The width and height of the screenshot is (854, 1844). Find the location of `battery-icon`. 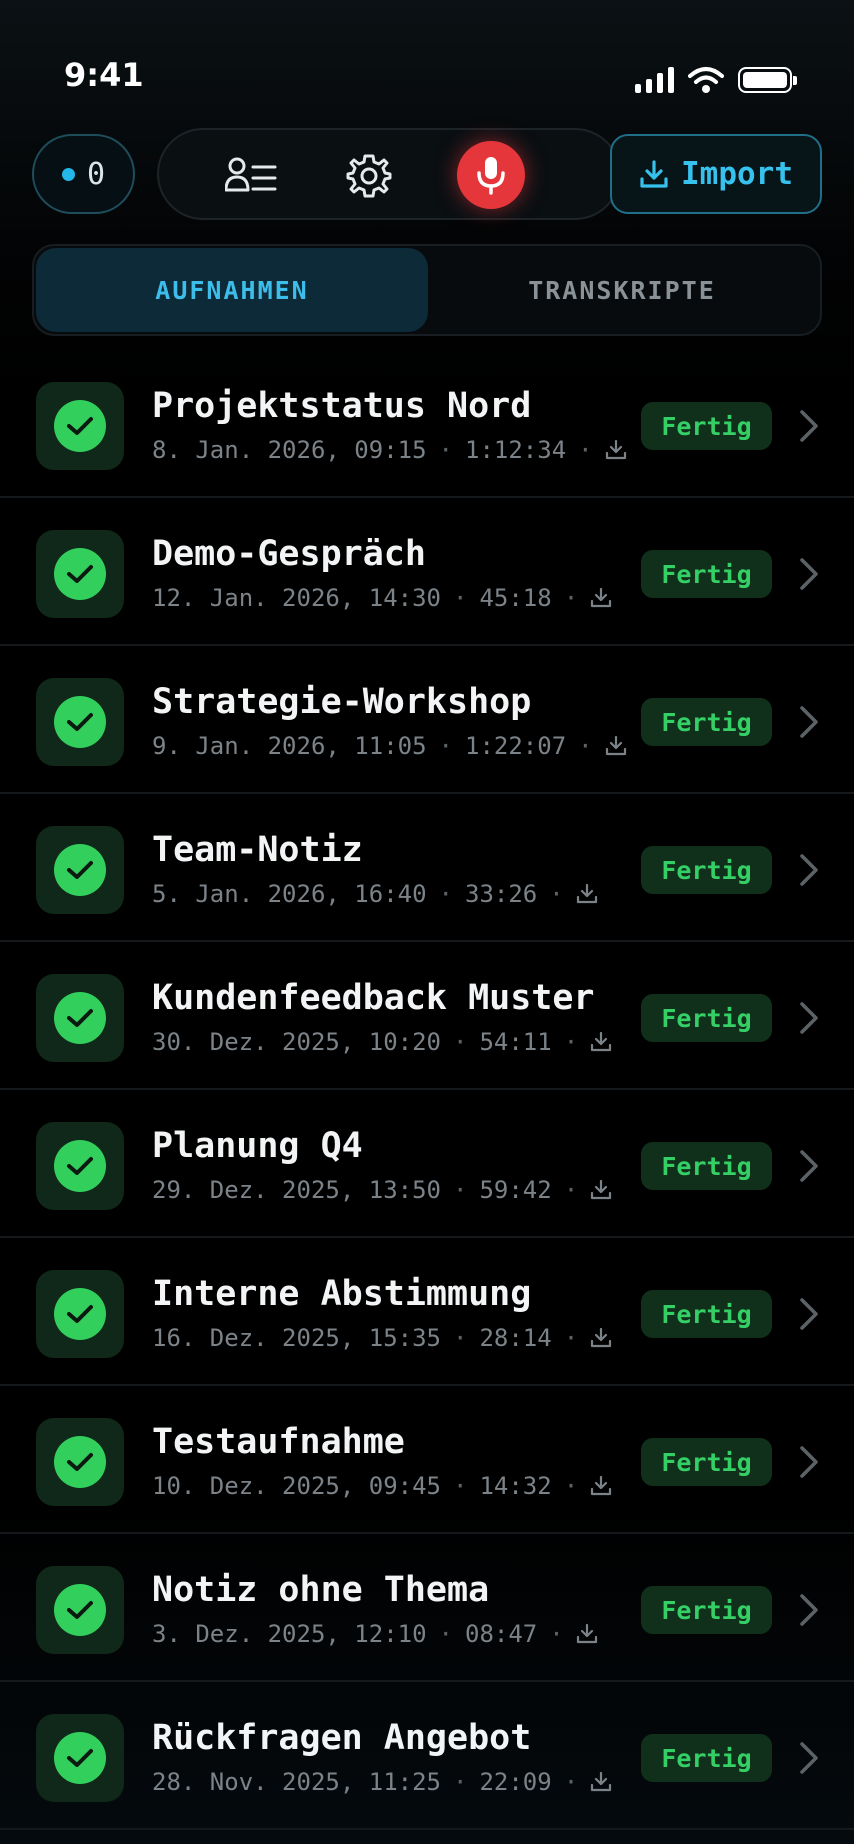

battery-icon is located at coordinates (767, 80).